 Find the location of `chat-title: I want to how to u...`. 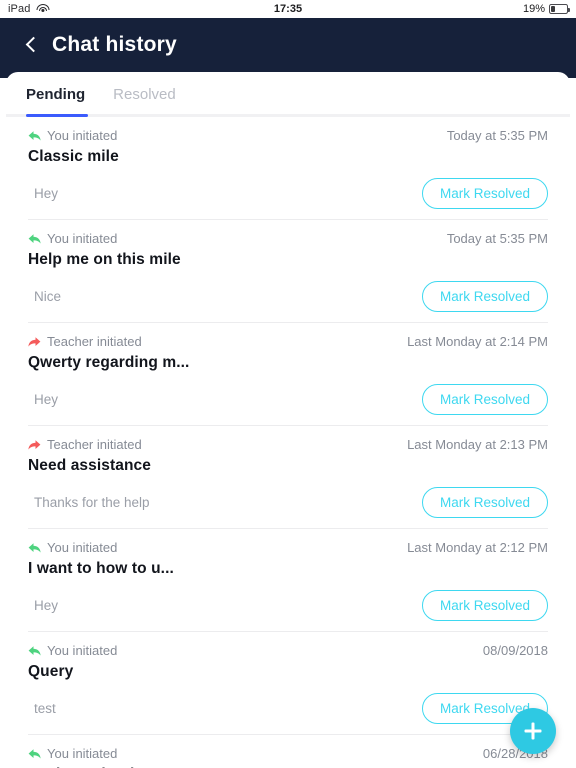

chat-title: I want to how to u... is located at coordinates (101, 568).